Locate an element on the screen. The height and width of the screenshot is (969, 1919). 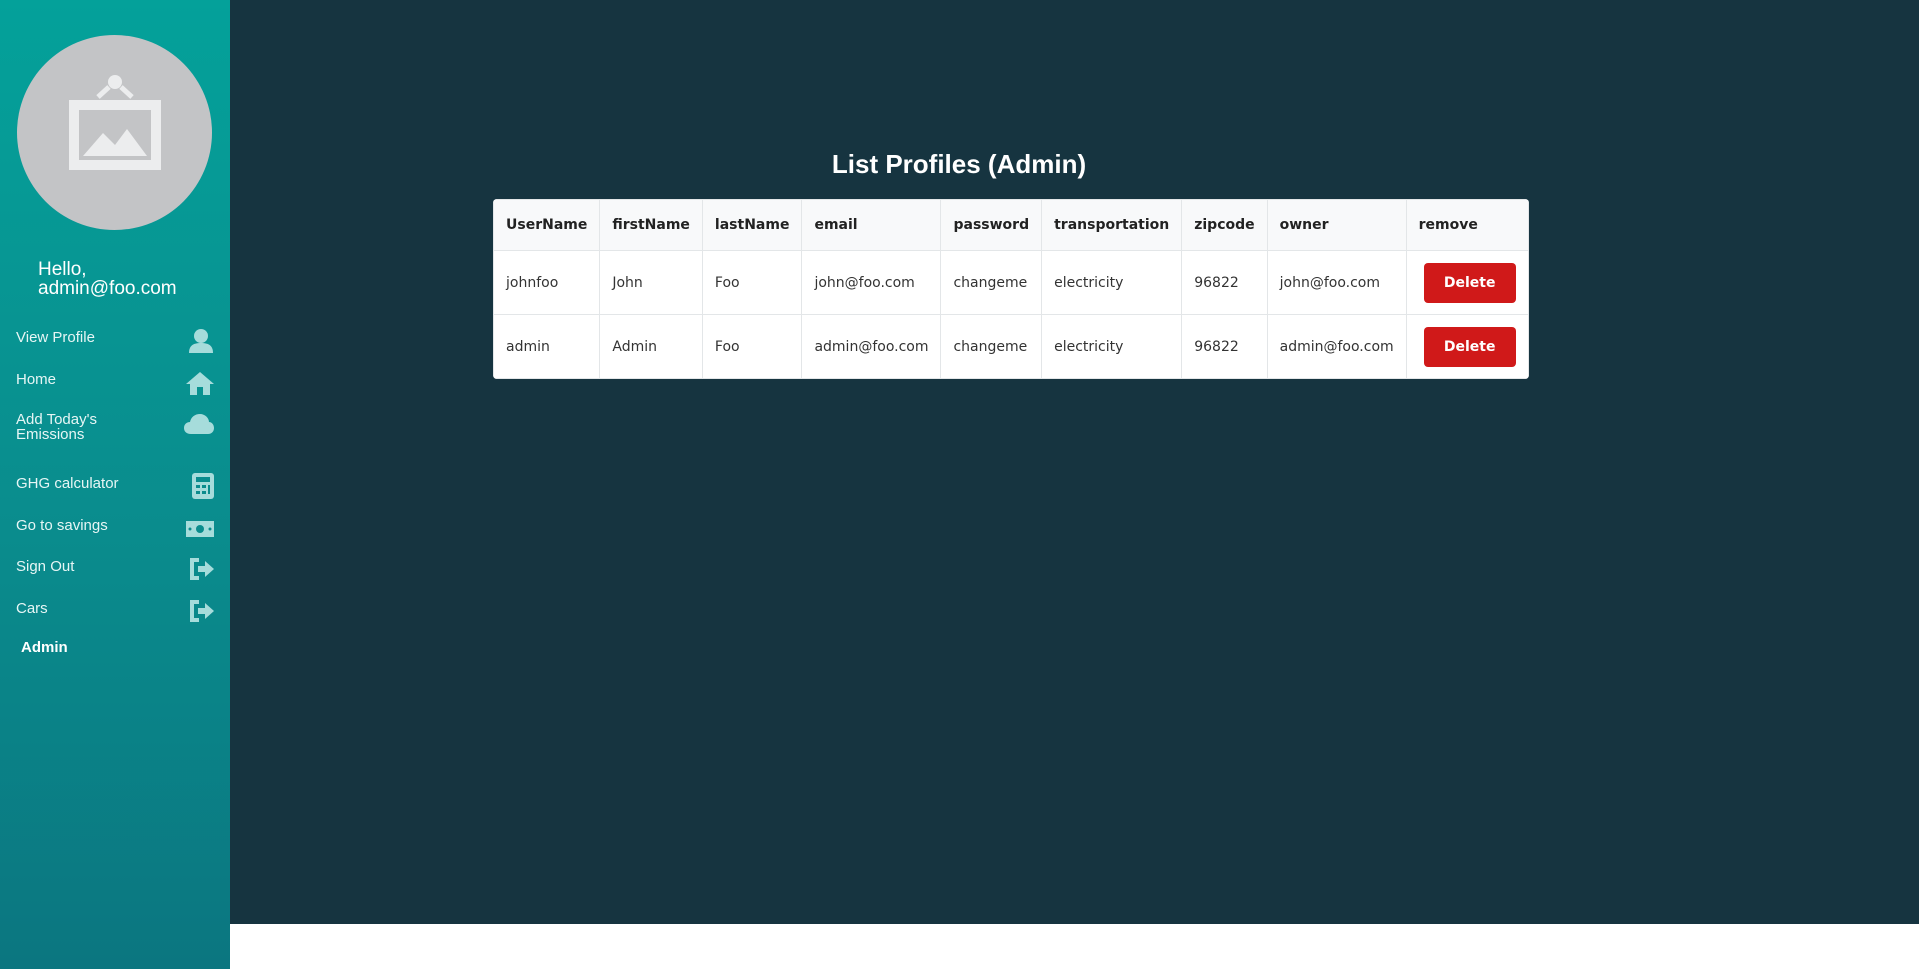
cell-first-name: John is located at coordinates (651, 282).